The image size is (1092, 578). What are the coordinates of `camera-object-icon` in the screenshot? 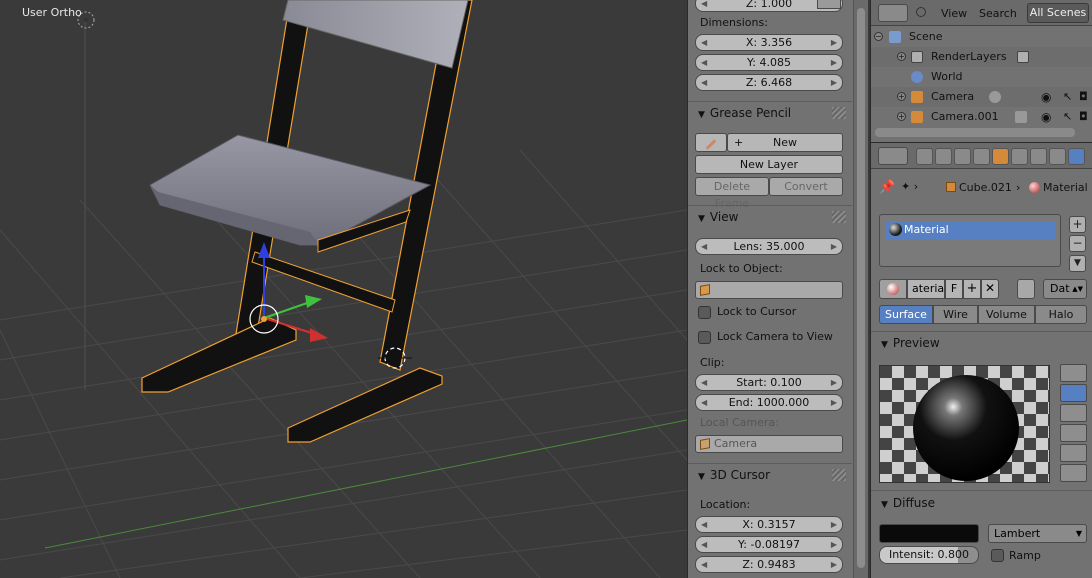 It's located at (917, 117).